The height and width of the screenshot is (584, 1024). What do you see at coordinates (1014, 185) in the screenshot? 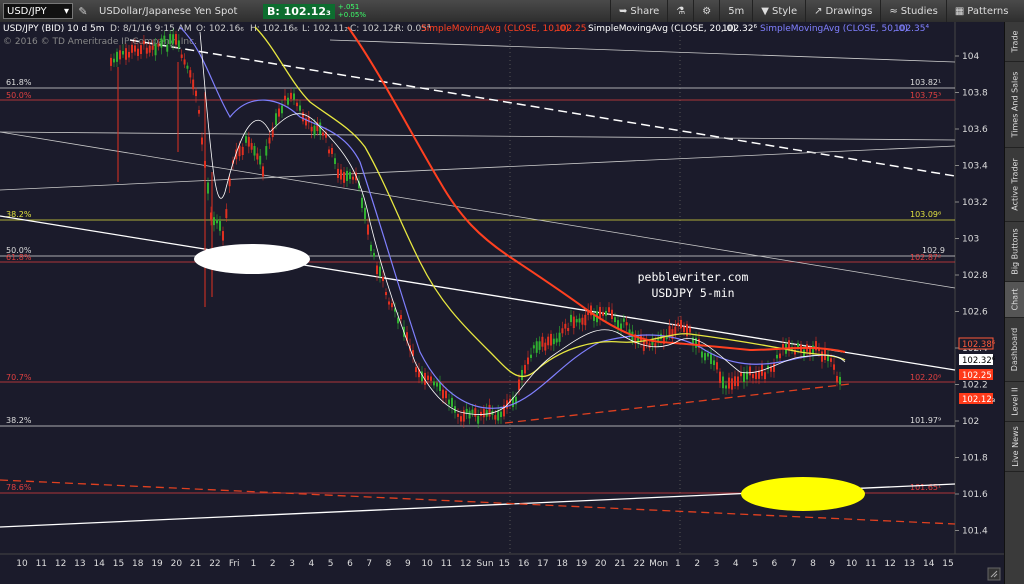
I see `tab-active-trader: Active Trader` at bounding box center [1014, 185].